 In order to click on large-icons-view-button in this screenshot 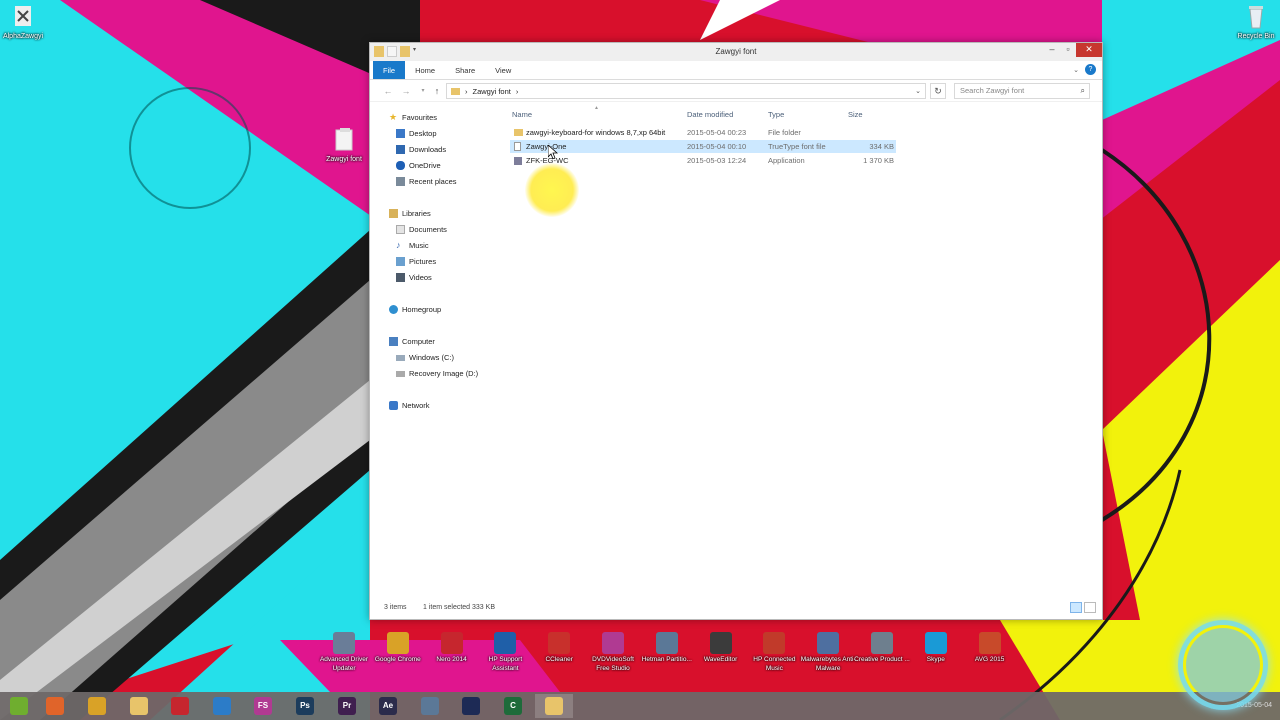, I will do `click(1090, 607)`.